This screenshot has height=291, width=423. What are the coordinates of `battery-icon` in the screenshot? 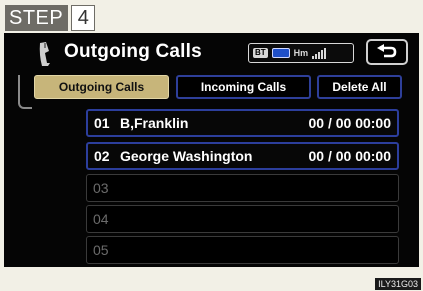 It's located at (280, 53).